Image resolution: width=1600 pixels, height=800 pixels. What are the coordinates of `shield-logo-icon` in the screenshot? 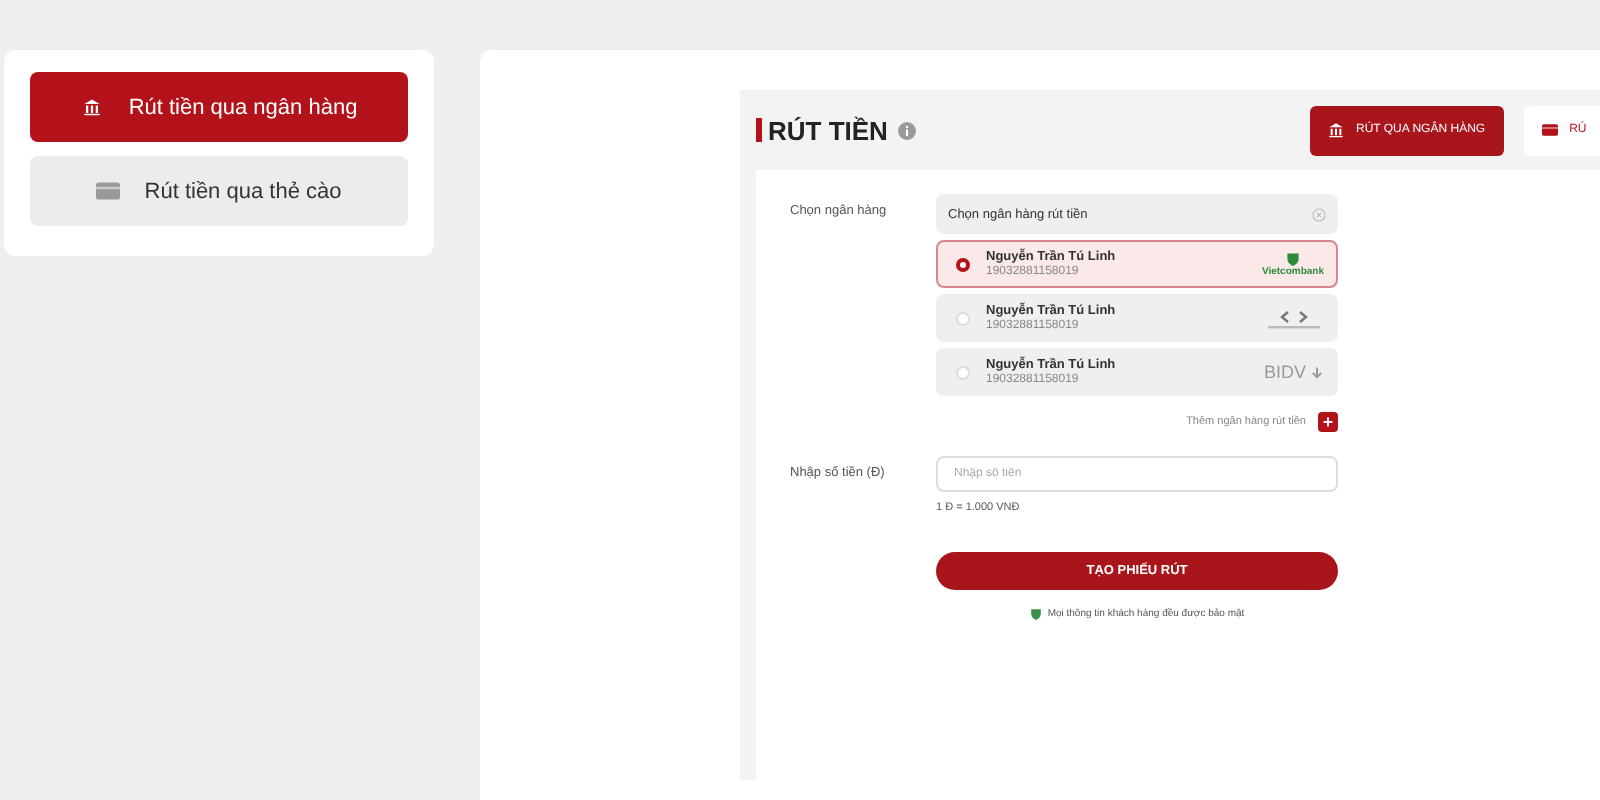 It's located at (1292, 258).